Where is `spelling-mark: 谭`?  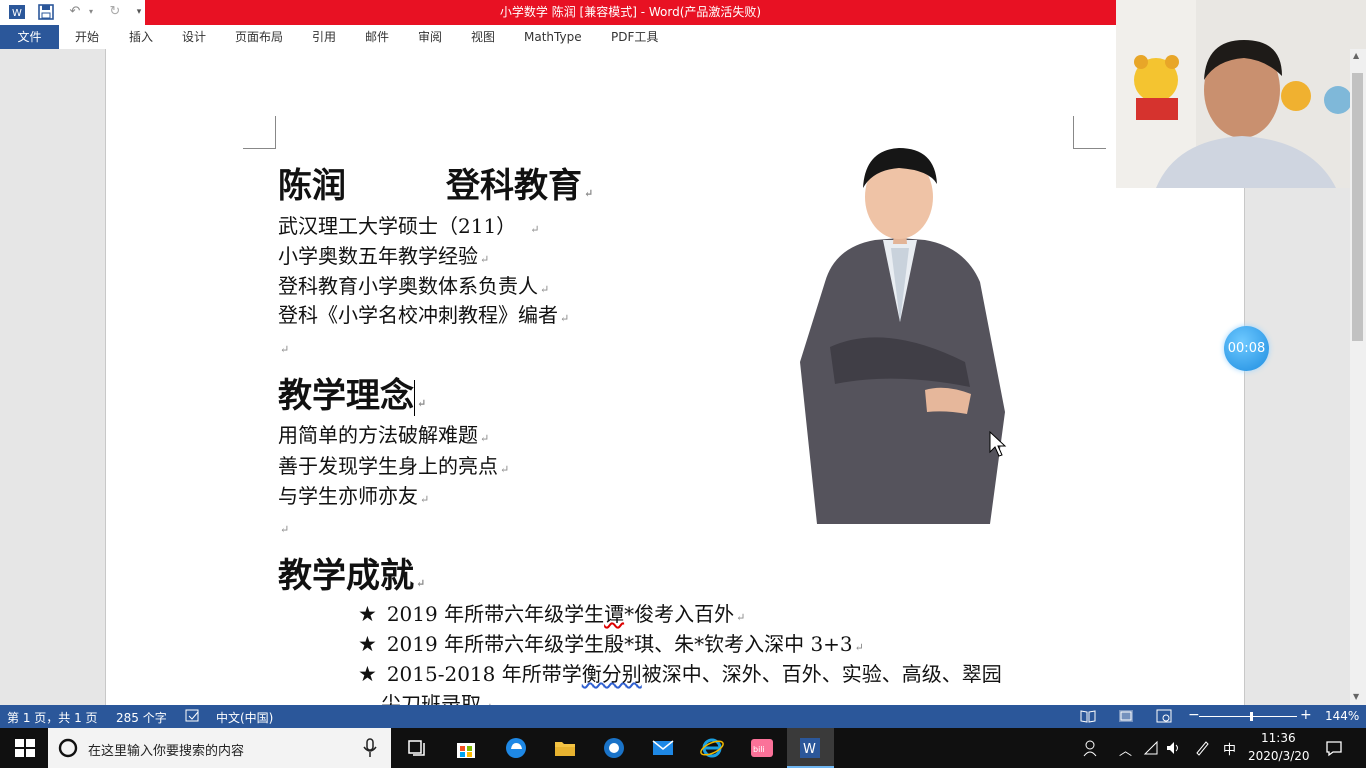
spelling-mark: 谭 is located at coordinates (614, 614).